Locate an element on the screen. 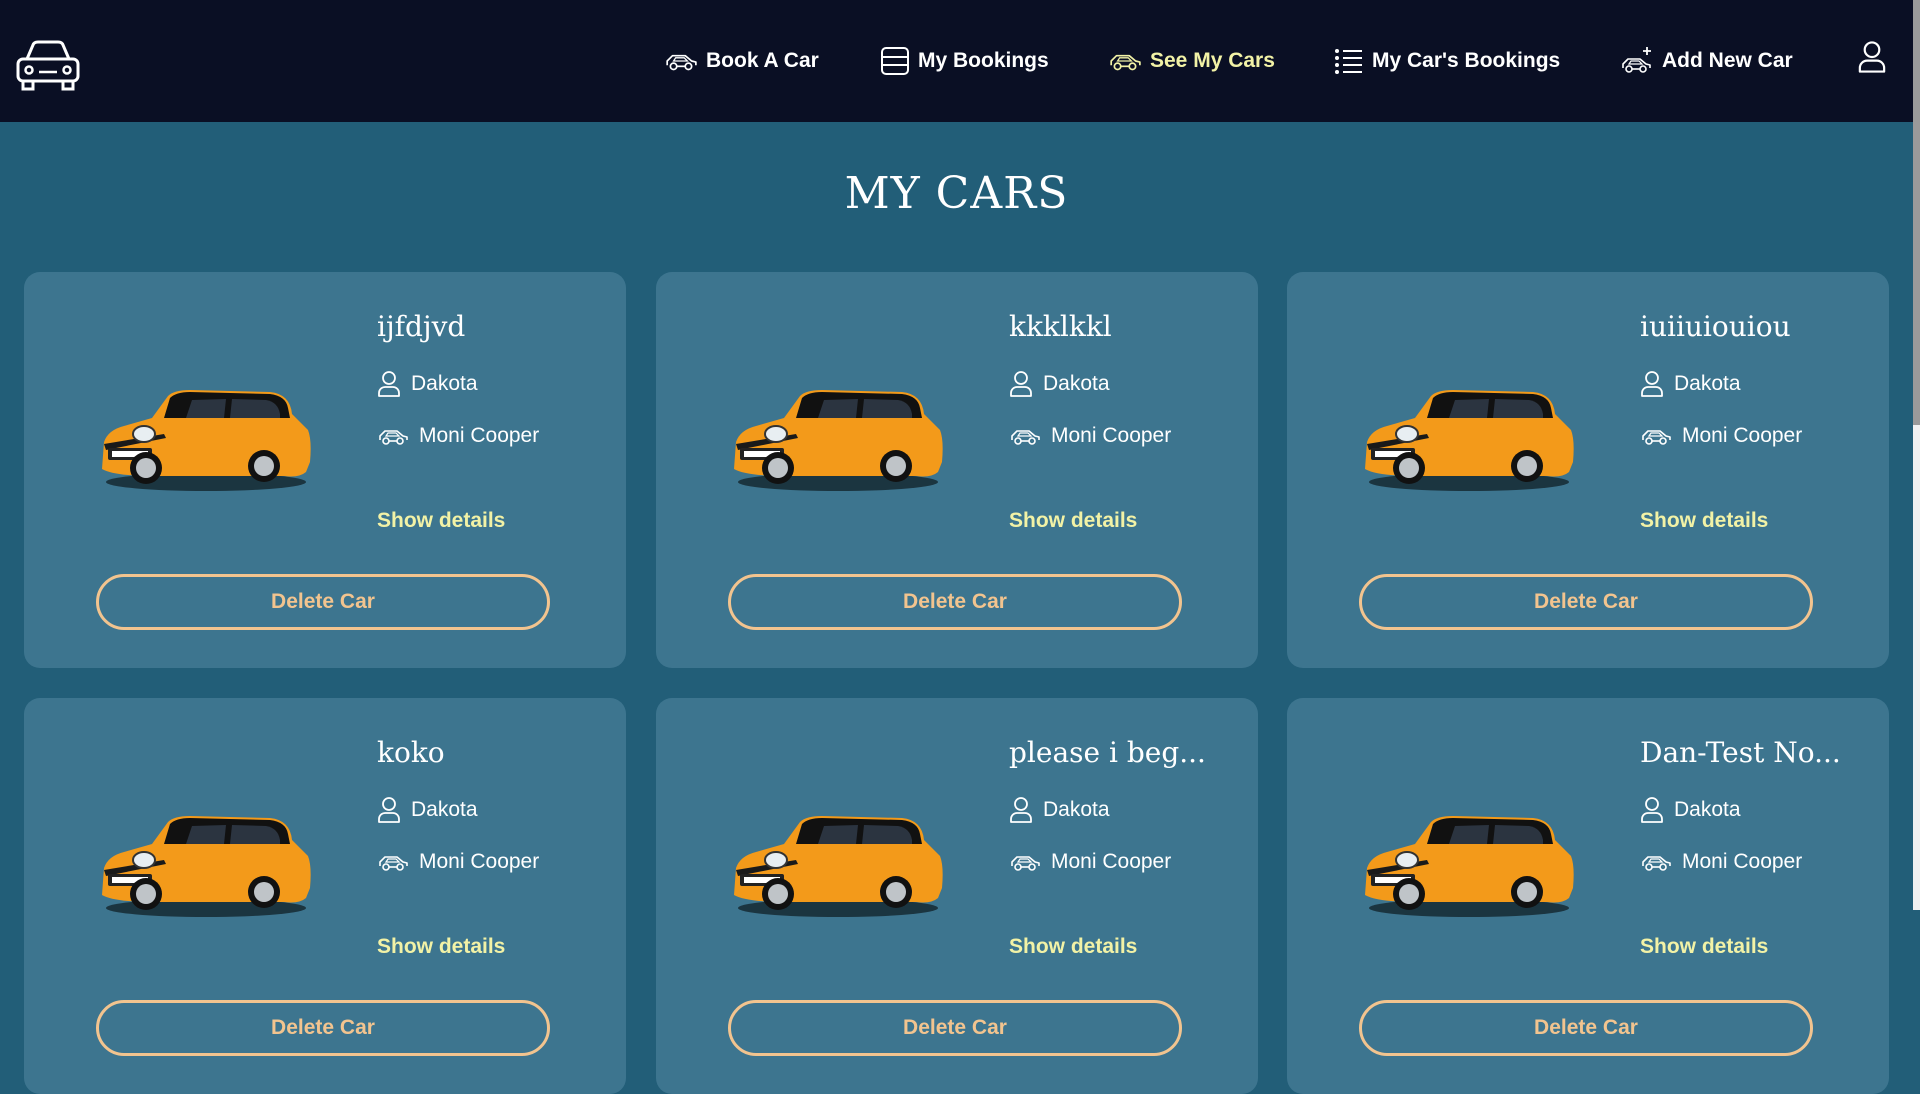 The image size is (1920, 1094). list-box-icon is located at coordinates (895, 61).